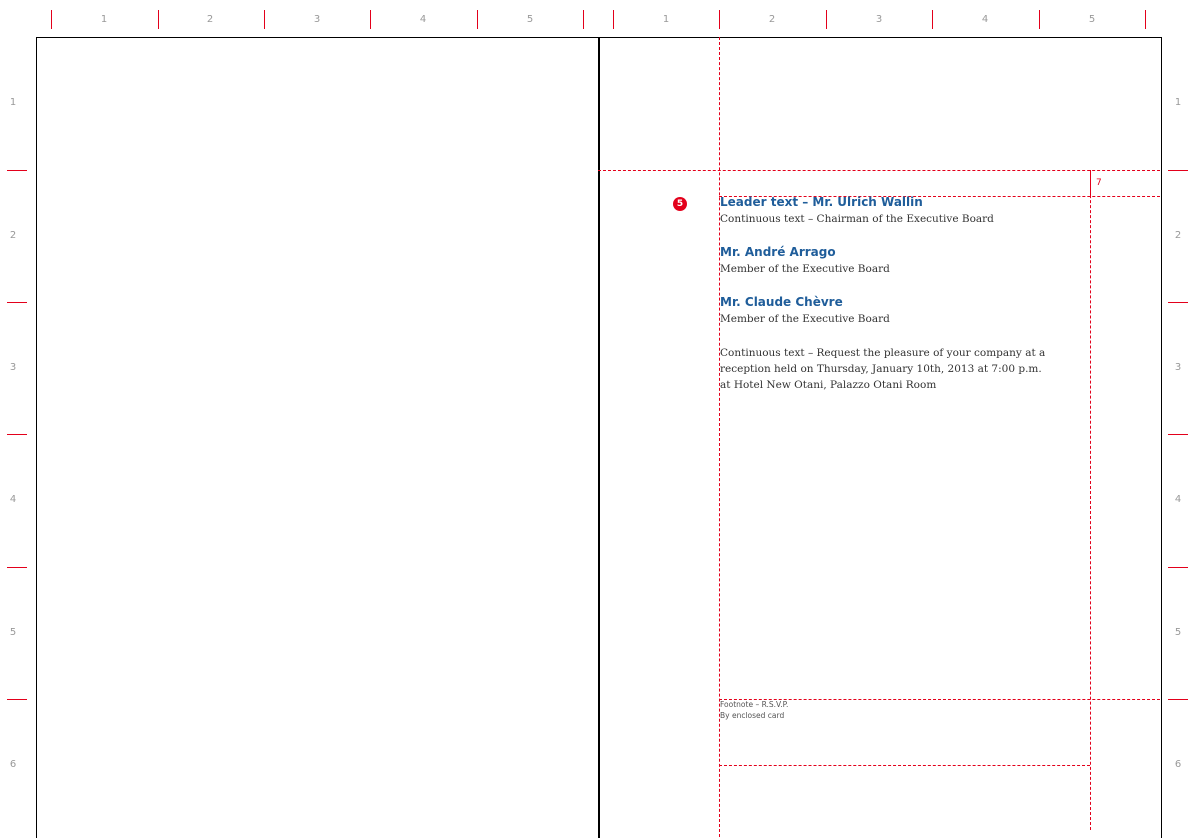 The height and width of the screenshot is (838, 1192). I want to click on subtitle-text-3: Member of the Executive Board, so click(805, 319).